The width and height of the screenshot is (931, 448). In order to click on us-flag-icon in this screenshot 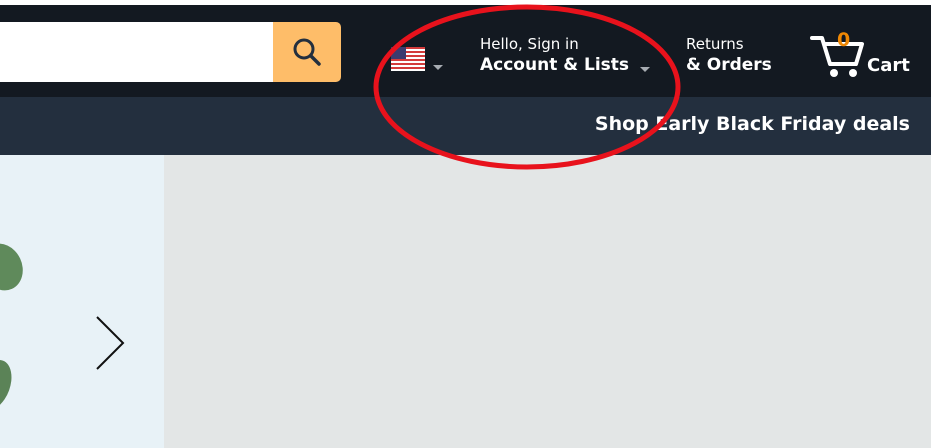, I will do `click(408, 59)`.